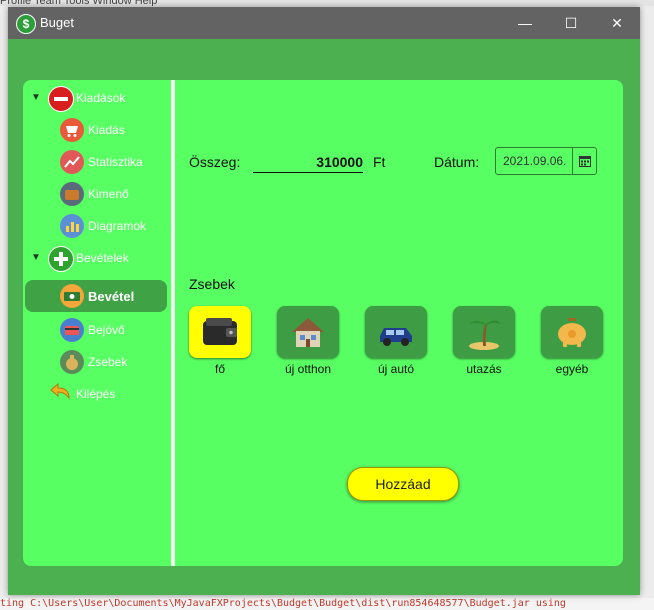 The width and height of the screenshot is (654, 610). I want to click on sidebar-item-bevetel: Bevétel, so click(96, 296).